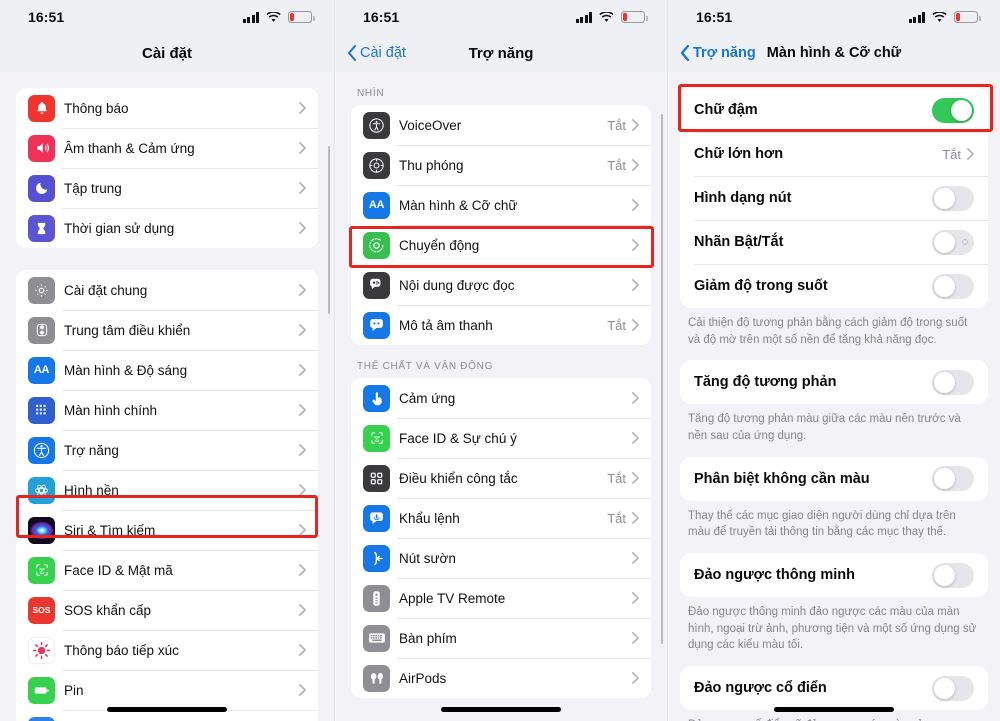  What do you see at coordinates (376, 518) in the screenshot?
I see `voice-control-icon` at bounding box center [376, 518].